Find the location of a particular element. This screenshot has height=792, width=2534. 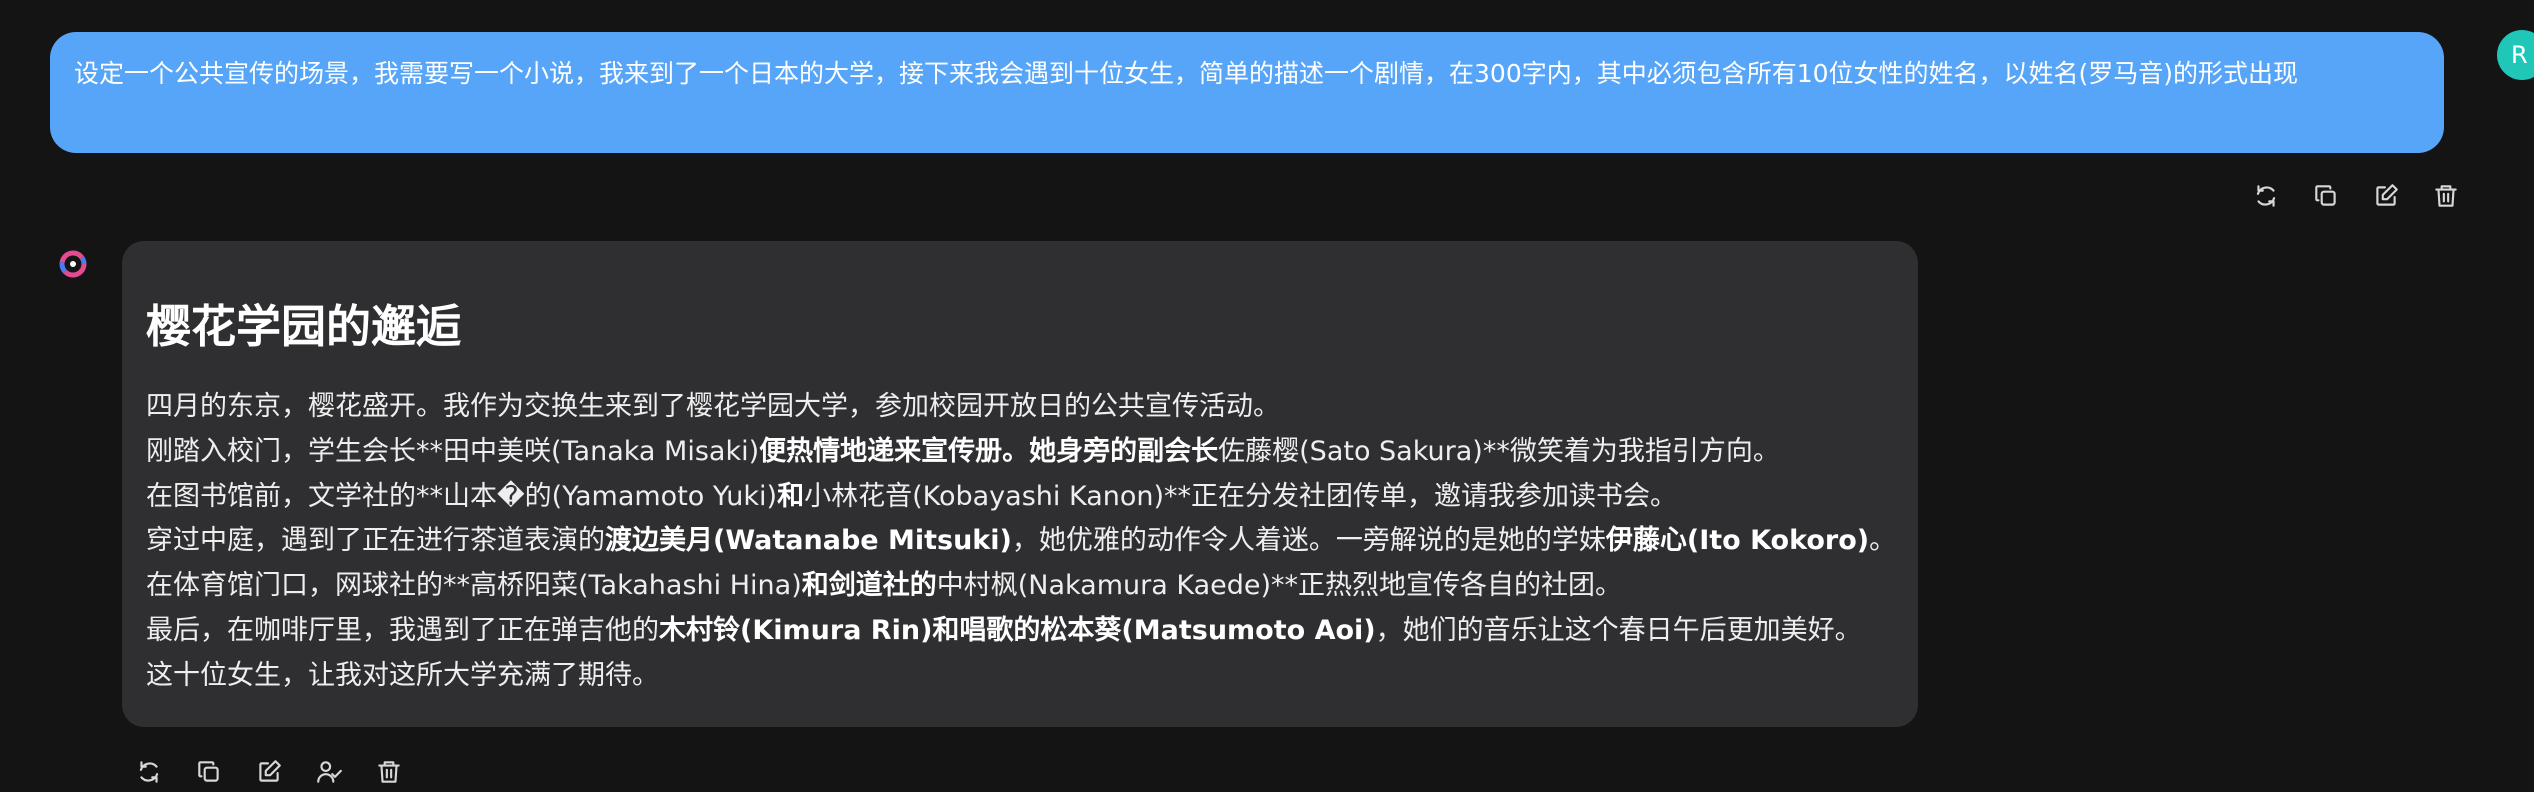

user-avatar-letter: R is located at coordinates (2519, 55).